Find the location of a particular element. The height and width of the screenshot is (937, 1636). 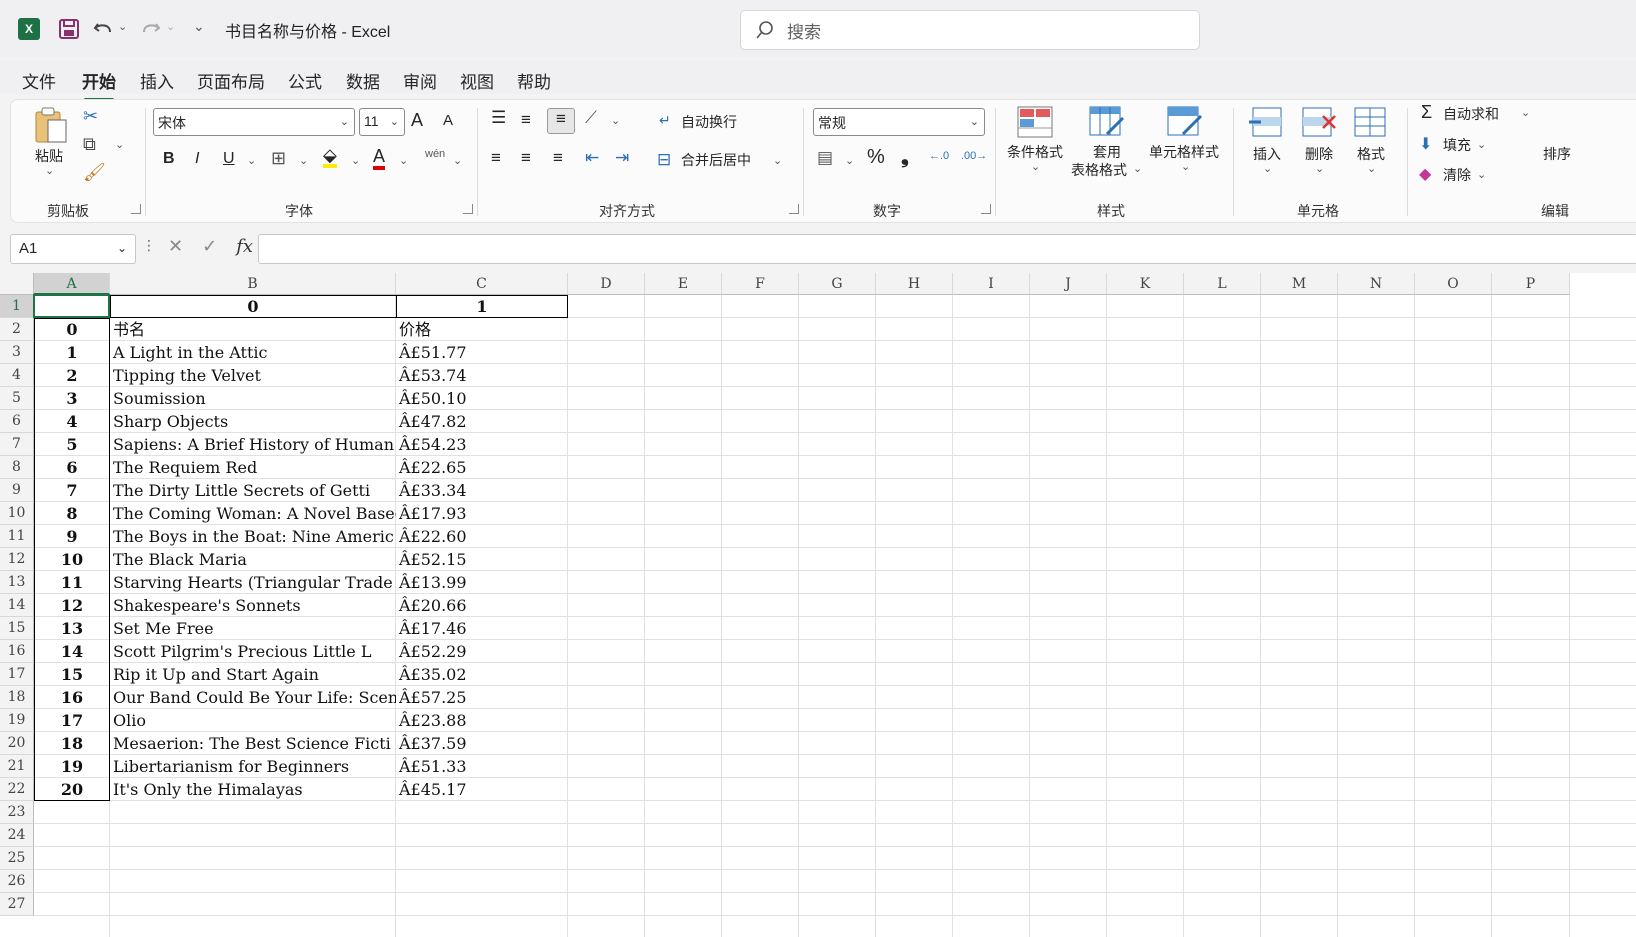

redo-dropdown-icon: ⌄ is located at coordinates (170, 26).